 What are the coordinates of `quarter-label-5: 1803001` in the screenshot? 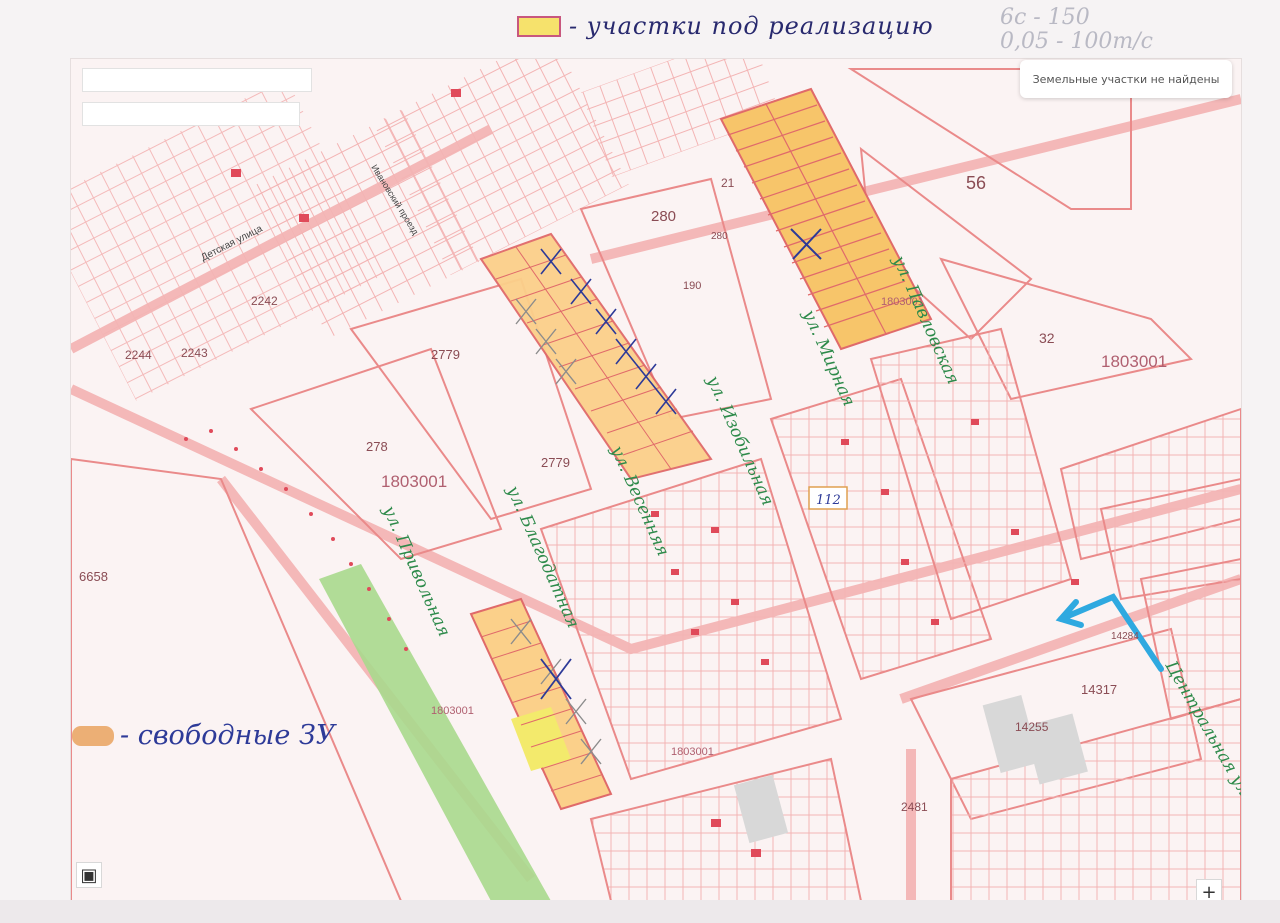 It's located at (692, 752).